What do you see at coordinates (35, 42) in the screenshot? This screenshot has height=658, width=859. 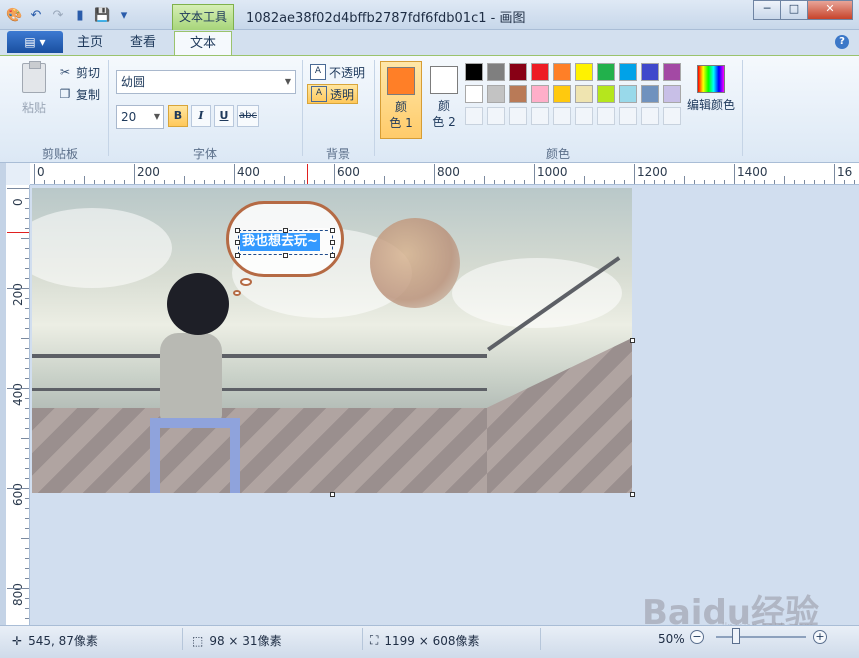 I see `paint-menu-button: ▤ ▾` at bounding box center [35, 42].